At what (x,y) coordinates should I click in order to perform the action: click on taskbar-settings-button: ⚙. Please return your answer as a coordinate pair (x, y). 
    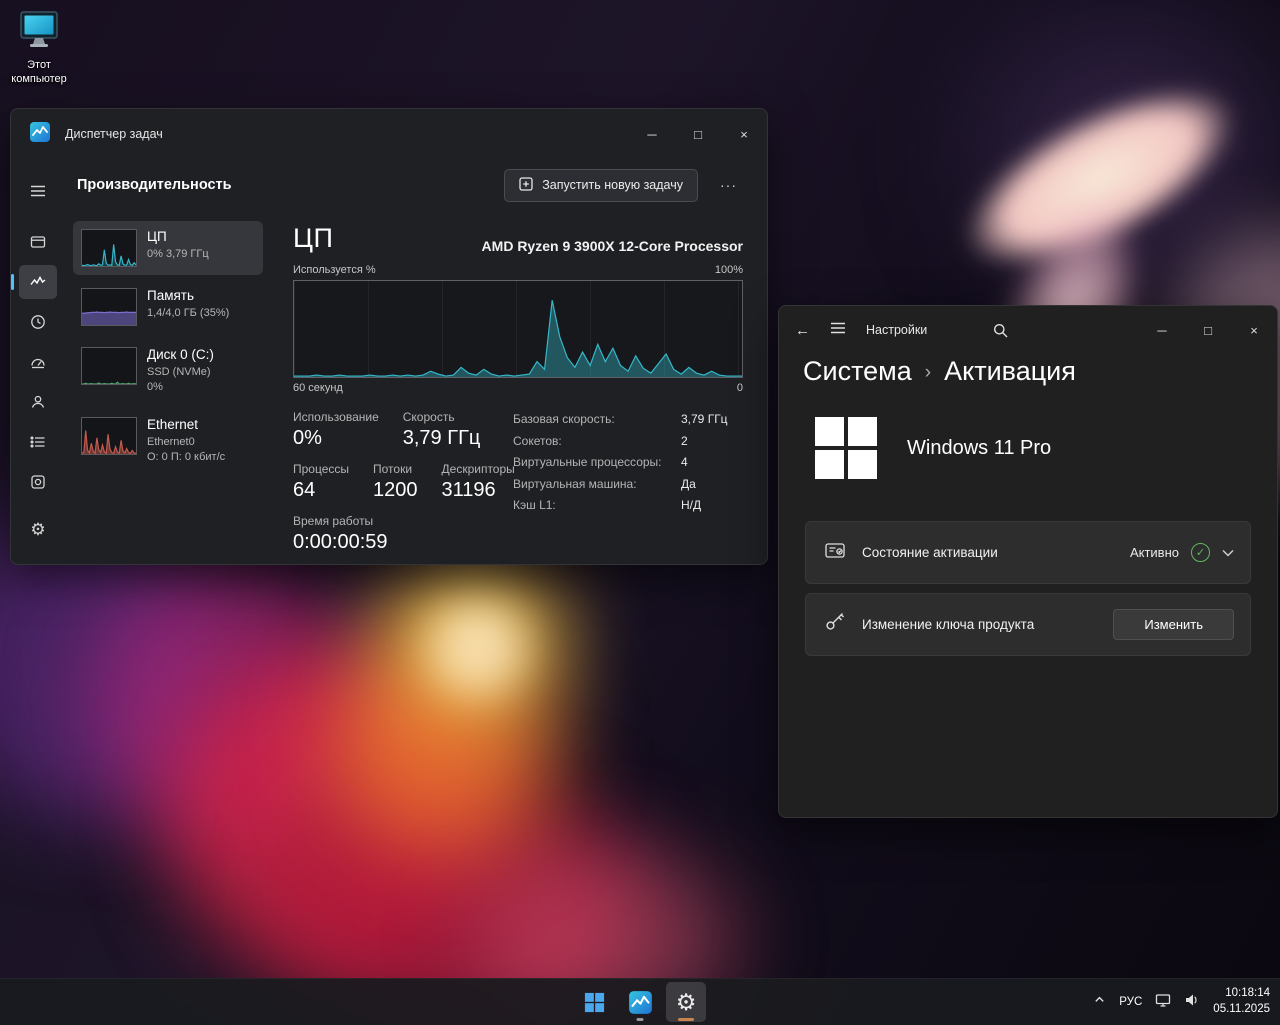
    Looking at the image, I should click on (686, 1002).